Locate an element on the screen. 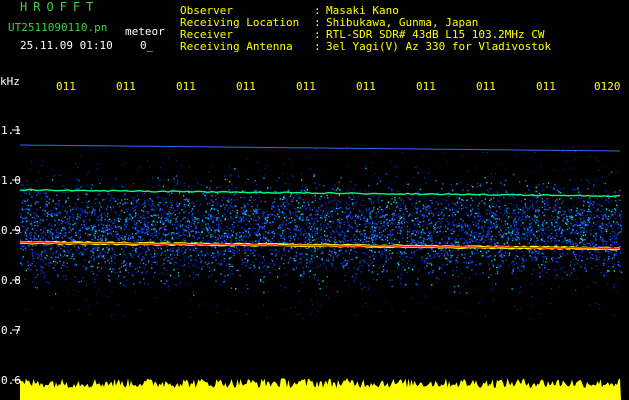 This screenshot has height=400, width=629. upper-carrier-line is located at coordinates (320, 148).